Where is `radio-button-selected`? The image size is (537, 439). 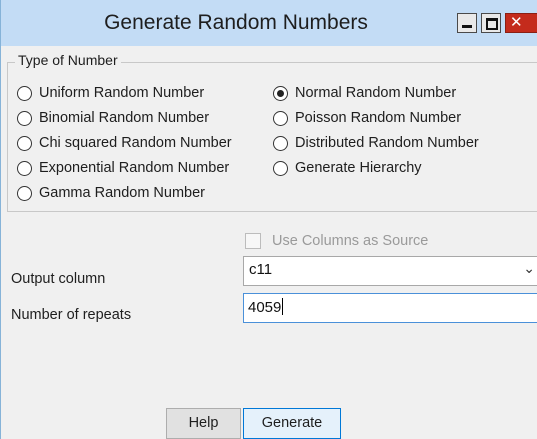
radio-button-selected is located at coordinates (280, 93).